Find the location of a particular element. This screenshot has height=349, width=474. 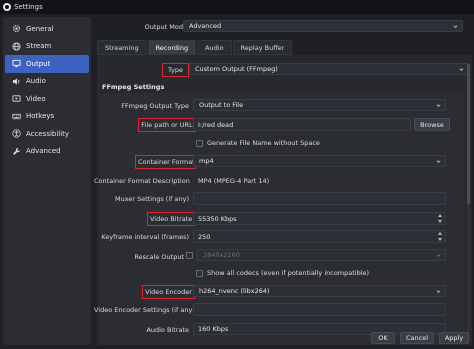

ffmpeg-output-type-label: FFmpeg Output Type is located at coordinates (155, 106).